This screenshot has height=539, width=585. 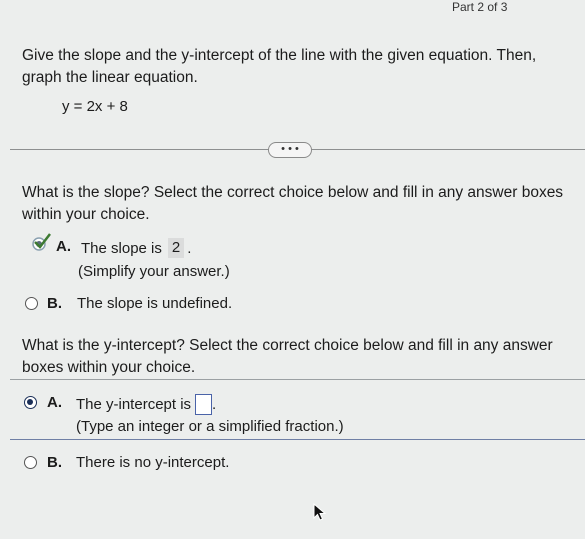 I want to click on equation: y = 2x + 8, so click(x=95, y=106).